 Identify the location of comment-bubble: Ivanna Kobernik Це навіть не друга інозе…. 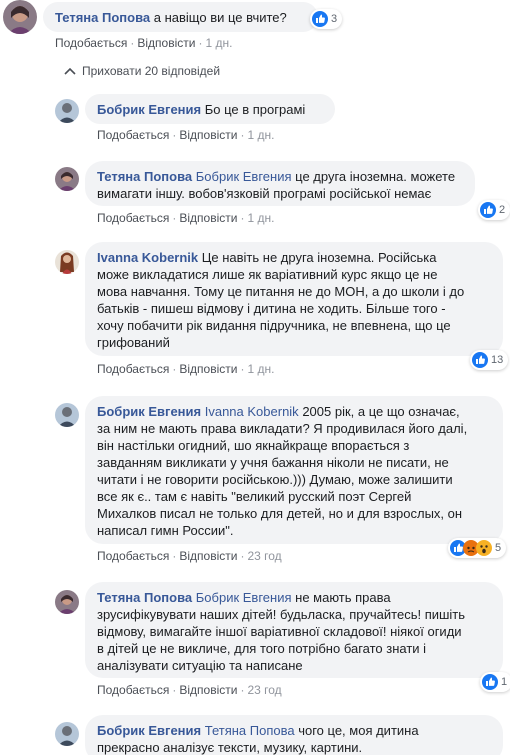
(294, 299).